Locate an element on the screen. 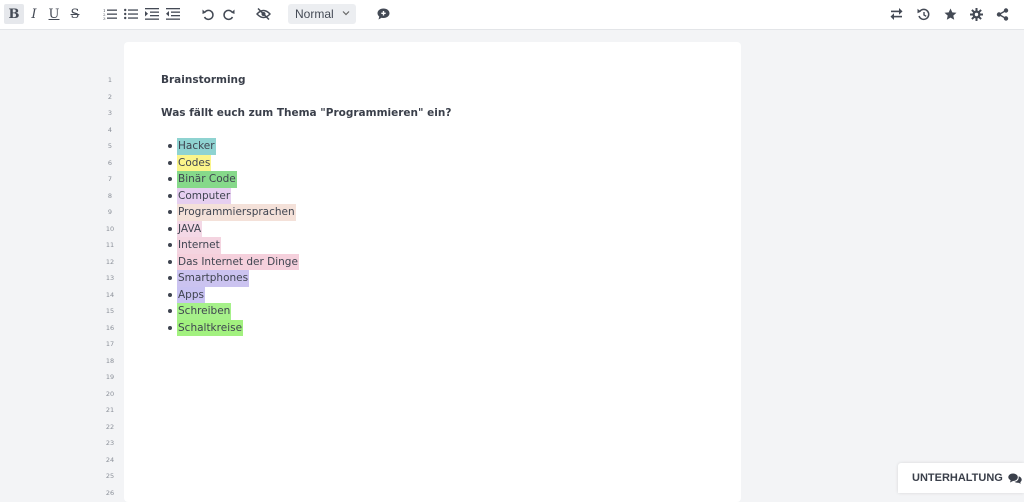  outdent-icon is located at coordinates (173, 14).